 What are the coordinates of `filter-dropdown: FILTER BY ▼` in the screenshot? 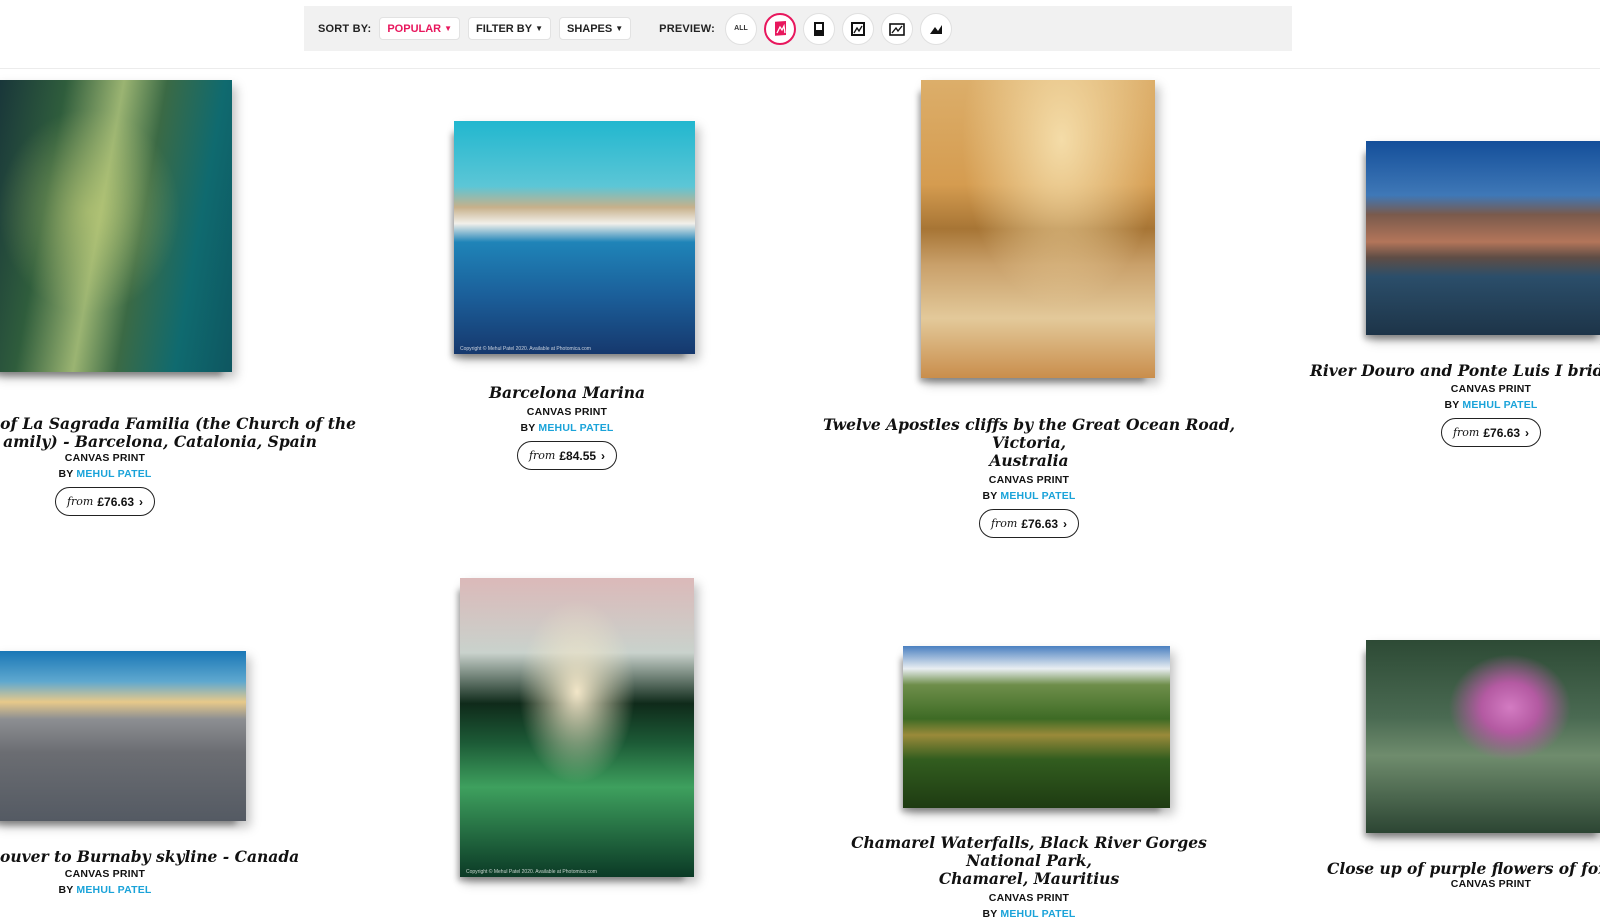 It's located at (509, 28).